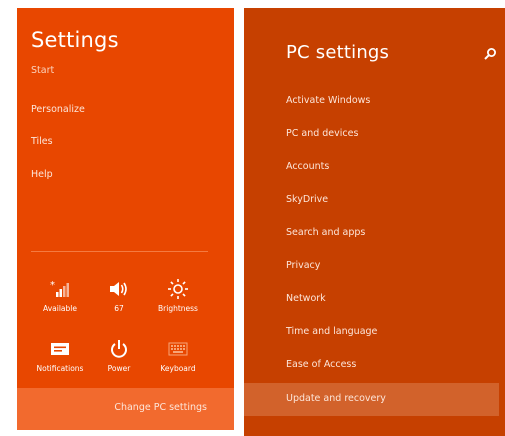  Describe the element at coordinates (326, 232) in the screenshot. I see `pc-settings-item-label: Search and apps` at that location.